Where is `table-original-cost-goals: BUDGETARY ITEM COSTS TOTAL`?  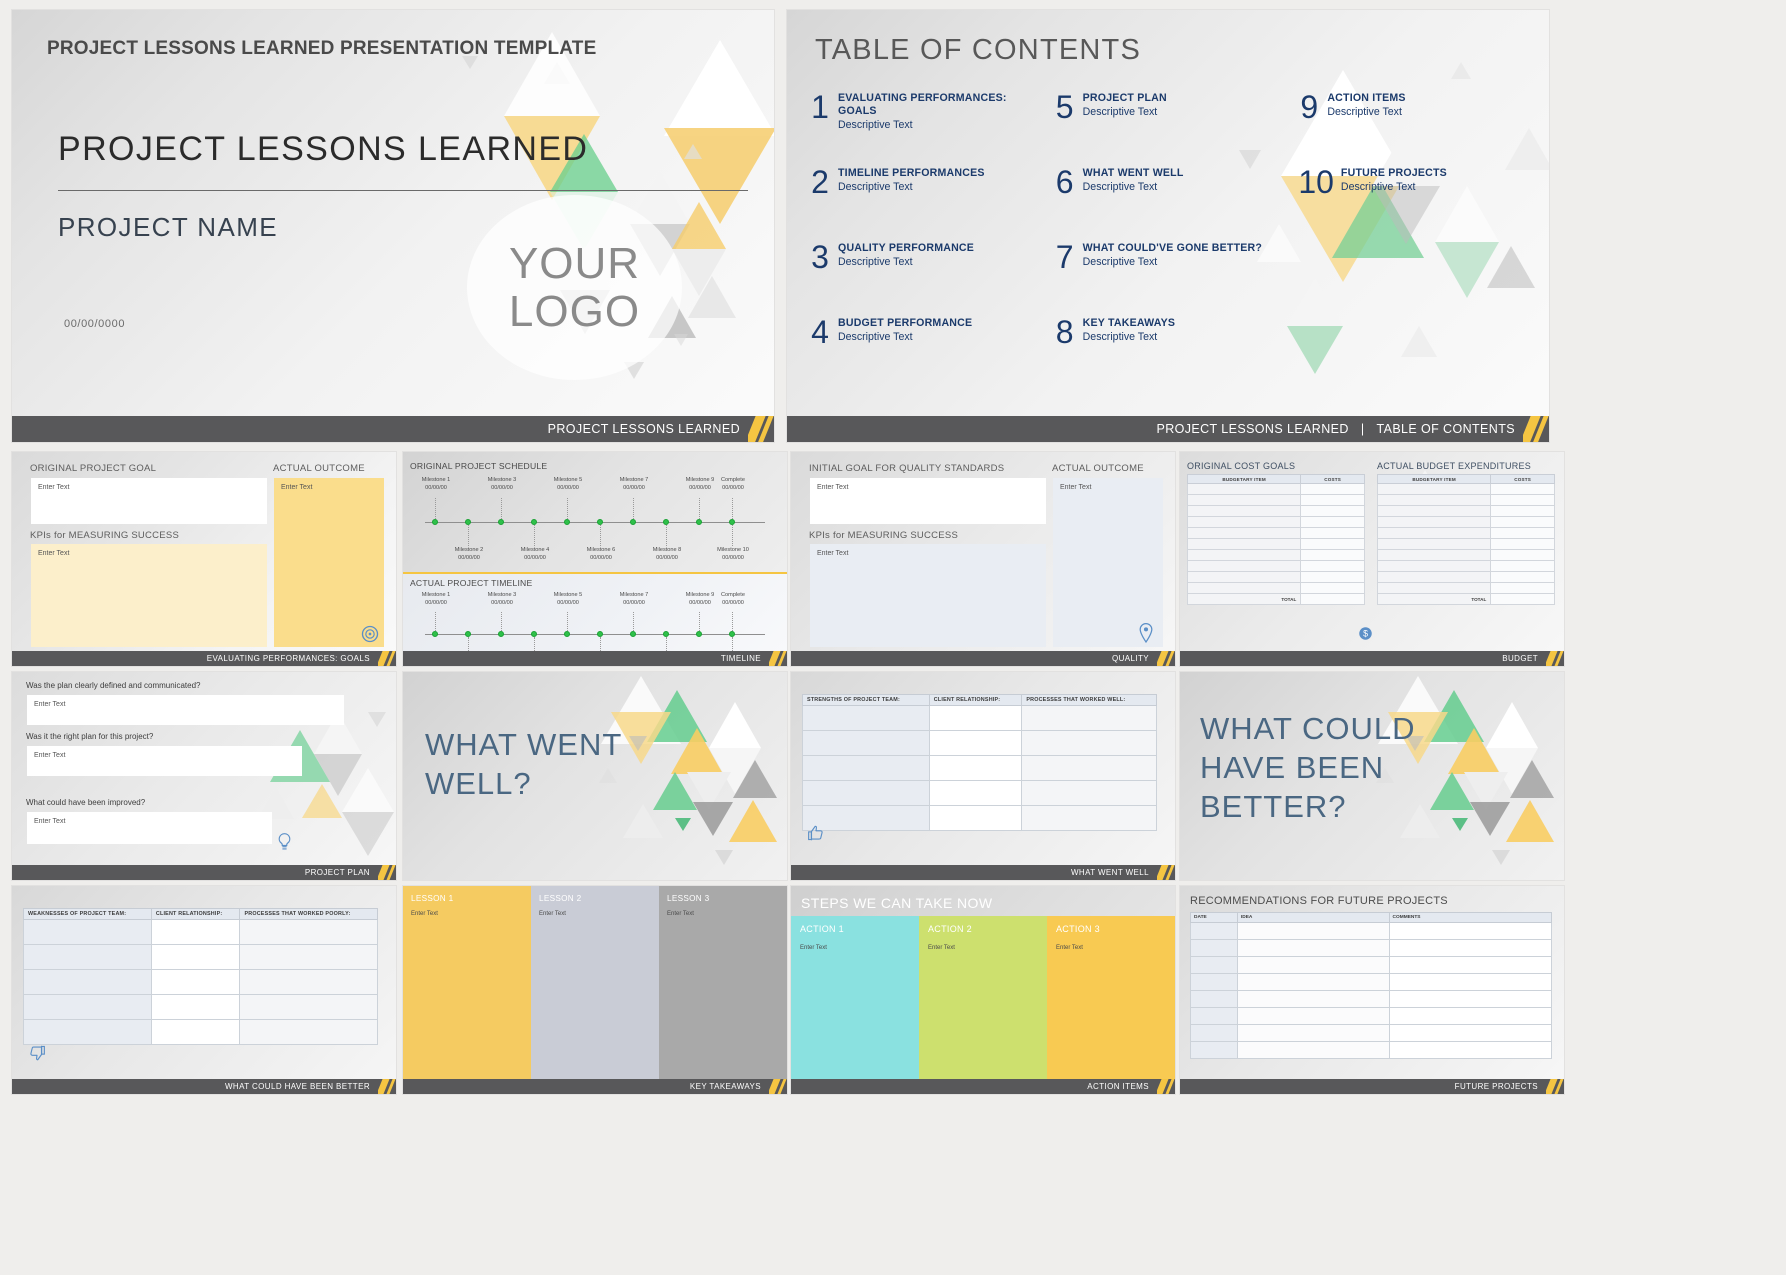 table-original-cost-goals: BUDGETARY ITEM COSTS TOTAL is located at coordinates (1275, 539).